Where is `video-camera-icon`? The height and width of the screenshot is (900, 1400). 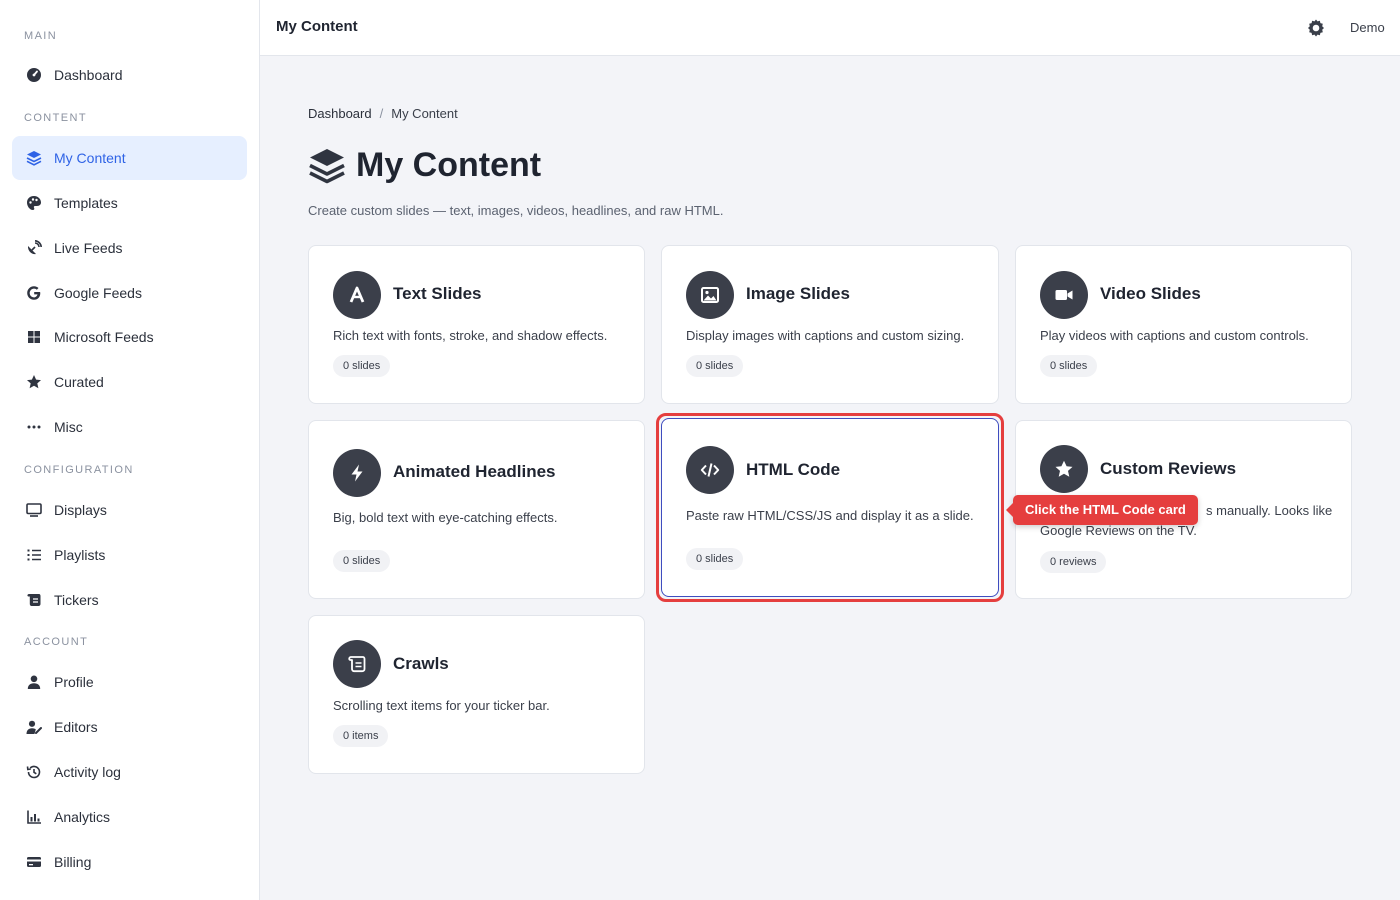 video-camera-icon is located at coordinates (1064, 295).